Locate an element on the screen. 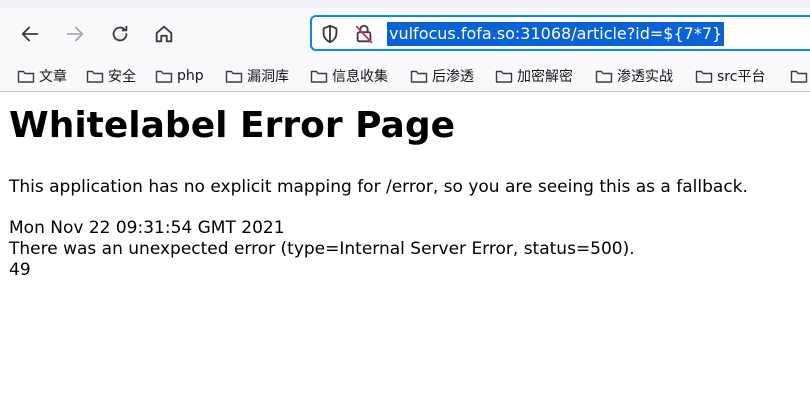 This screenshot has width=810, height=405. error-timestamp: Mon Nov 22 09:31:54 GMT 2021 is located at coordinates (147, 228).